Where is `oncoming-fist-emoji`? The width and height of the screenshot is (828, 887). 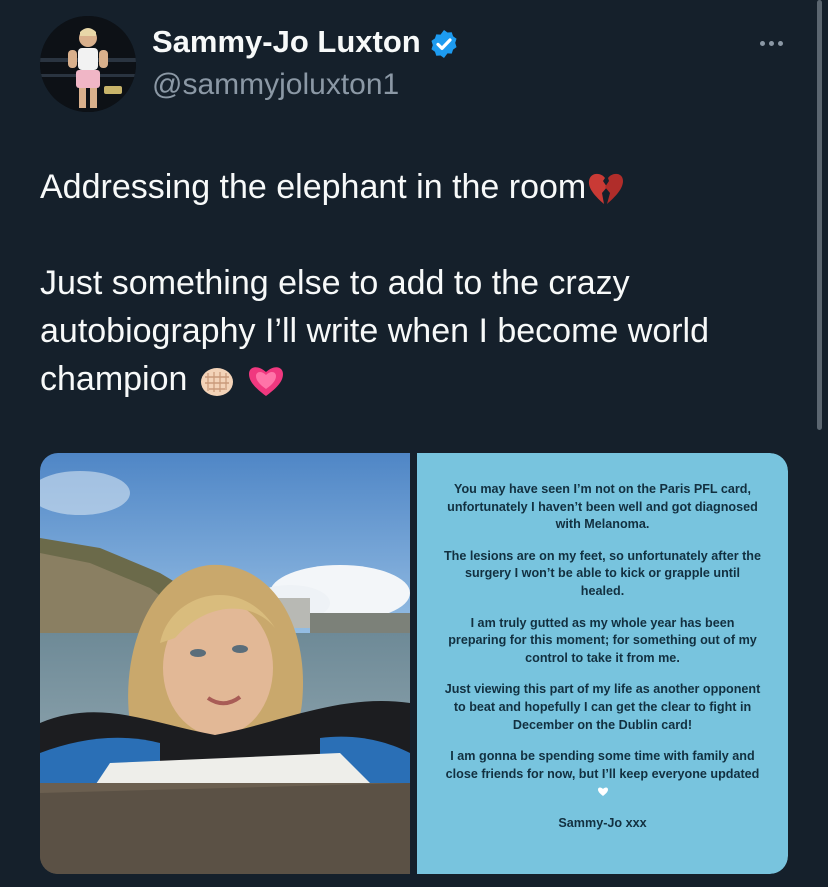
oncoming-fist-emoji is located at coordinates (216, 382).